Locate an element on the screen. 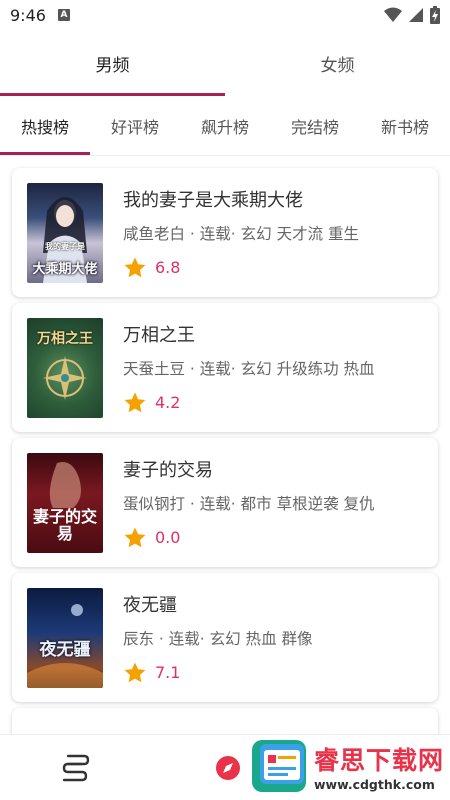 Image resolution: width=450 pixels, height=800 pixels. cover-top-text: 我的妻子是 is located at coordinates (65, 245).